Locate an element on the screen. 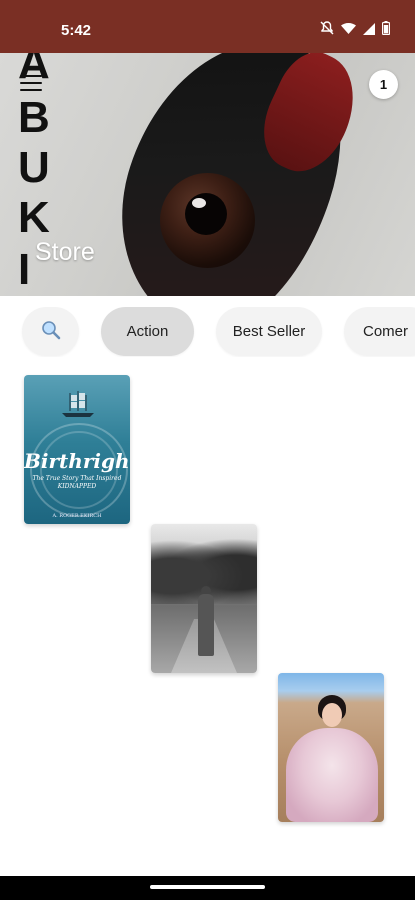 The width and height of the screenshot is (415, 900). menu-icon is located at coordinates (31, 83).